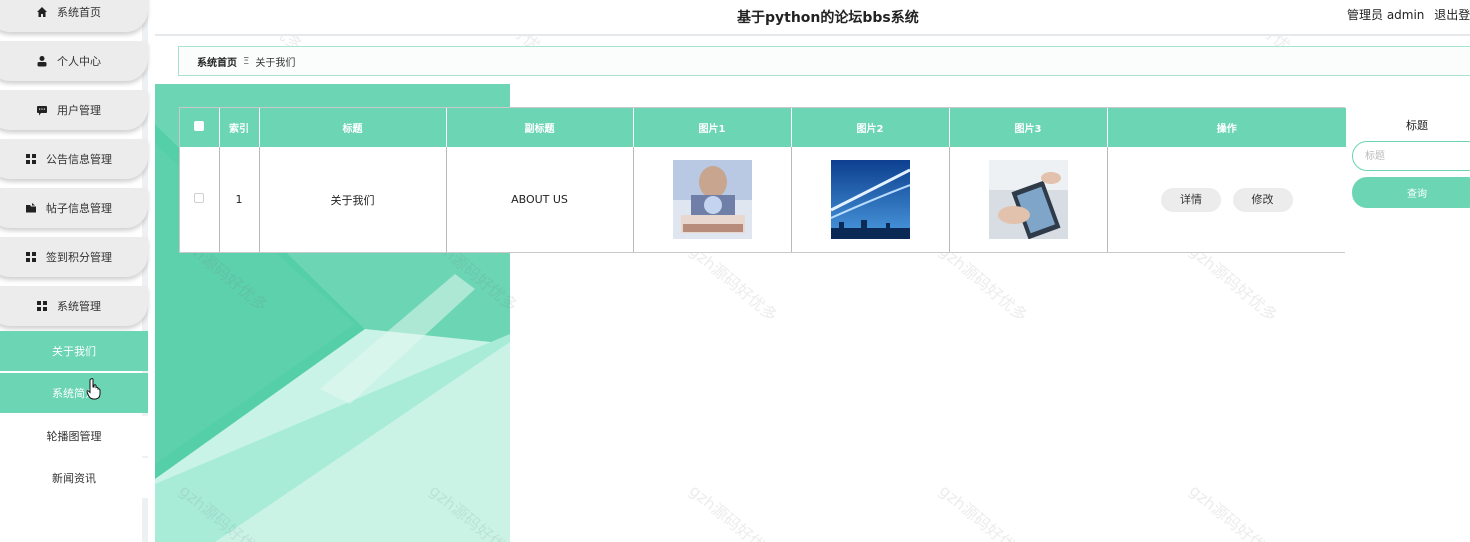  Describe the element at coordinates (712, 127) in the screenshot. I see `column-header-image1: 图片1` at that location.